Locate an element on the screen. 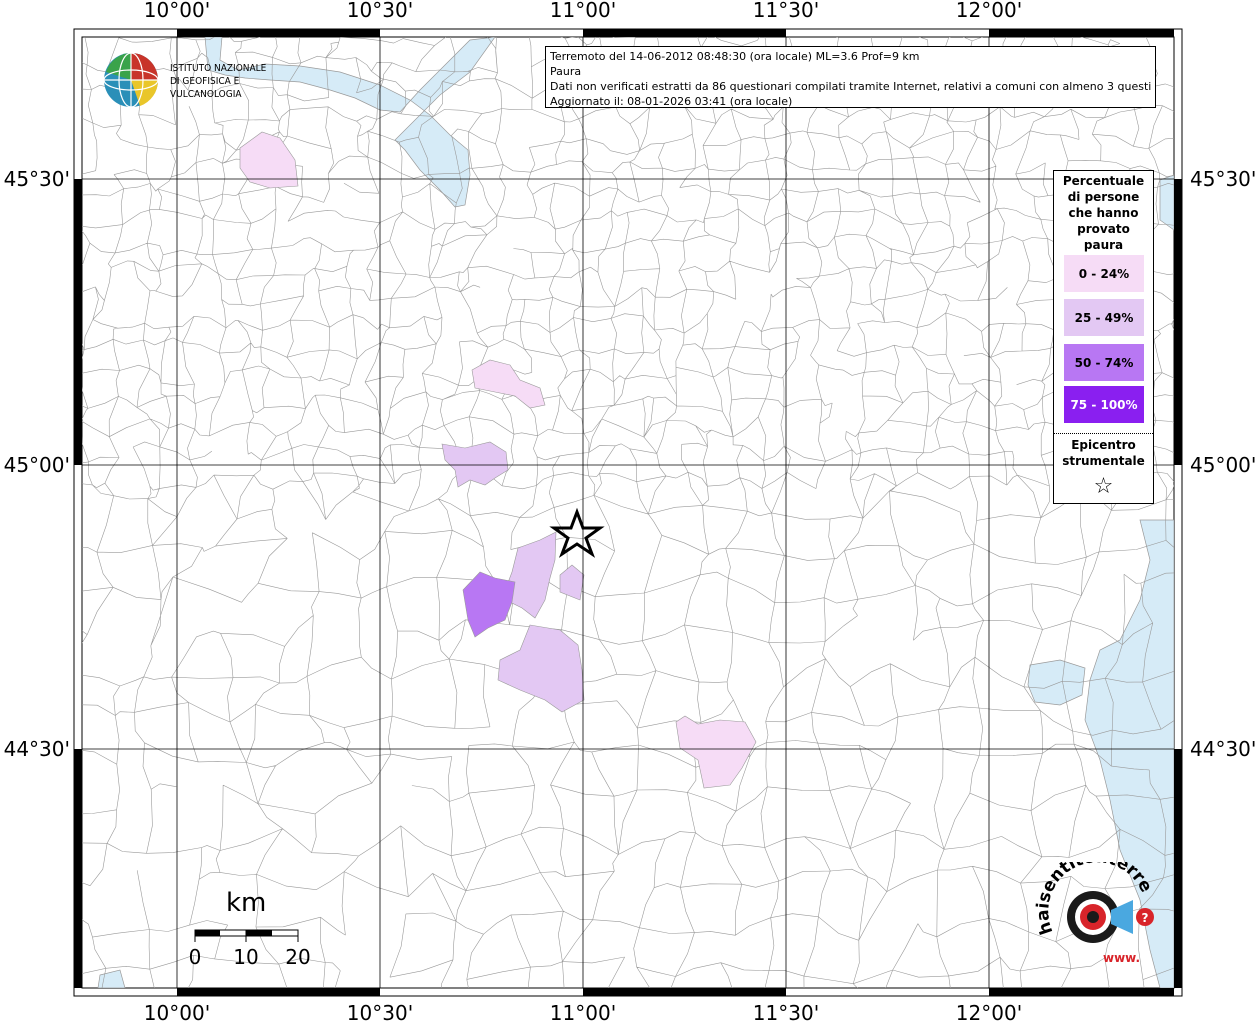 The height and width of the screenshot is (1024, 1256). legend-title-line: di persone is located at coordinates (1103, 197).